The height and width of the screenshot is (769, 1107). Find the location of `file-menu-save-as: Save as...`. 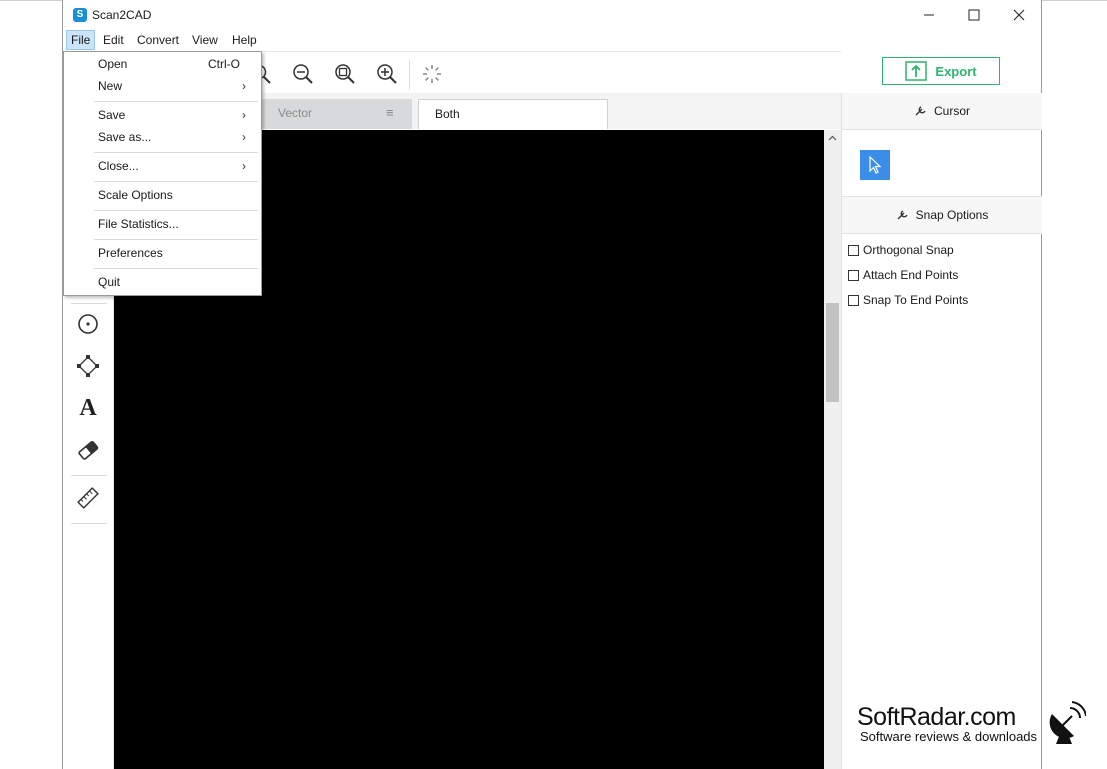

file-menu-save-as: Save as... is located at coordinates (173, 137).